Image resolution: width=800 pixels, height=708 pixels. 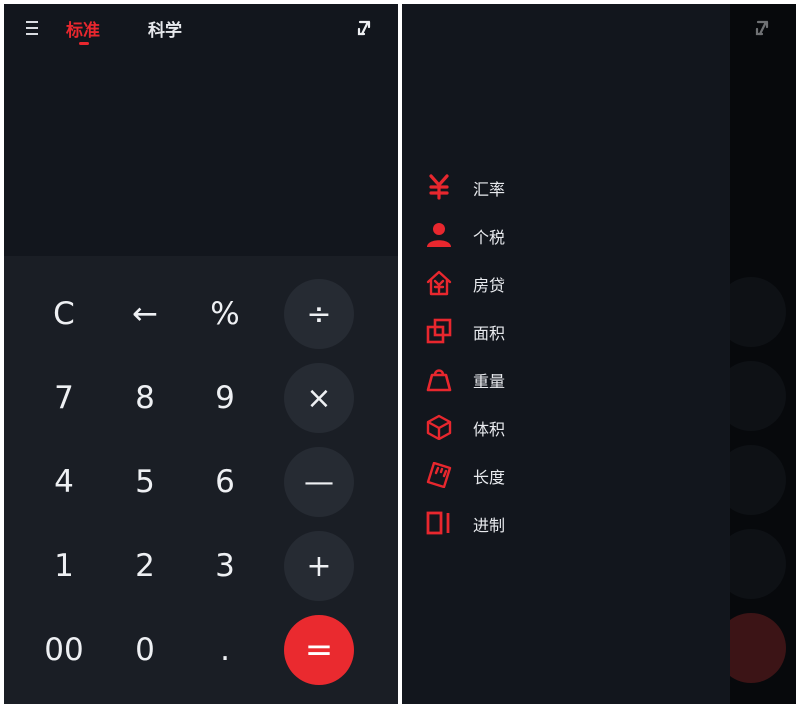 I want to click on digit-6-button: 6, so click(x=225, y=482).